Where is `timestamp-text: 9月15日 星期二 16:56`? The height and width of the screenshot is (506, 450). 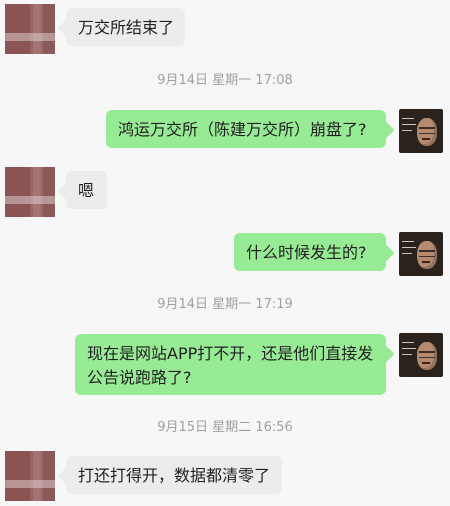
timestamp-text: 9月15日 星期二 16:56 is located at coordinates (225, 427).